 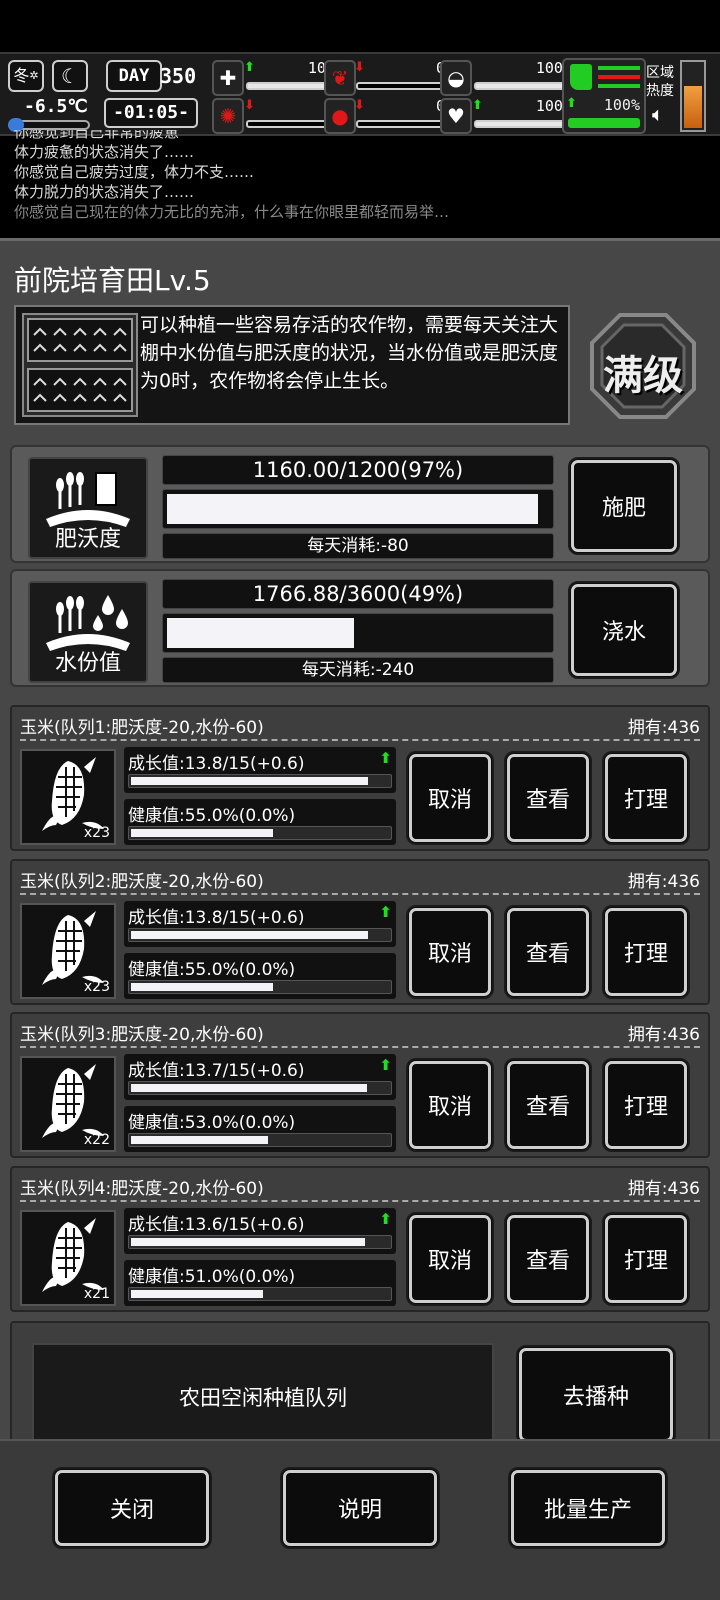 I want to click on fertility-value: 1160.00/1200(97%), so click(x=358, y=470).